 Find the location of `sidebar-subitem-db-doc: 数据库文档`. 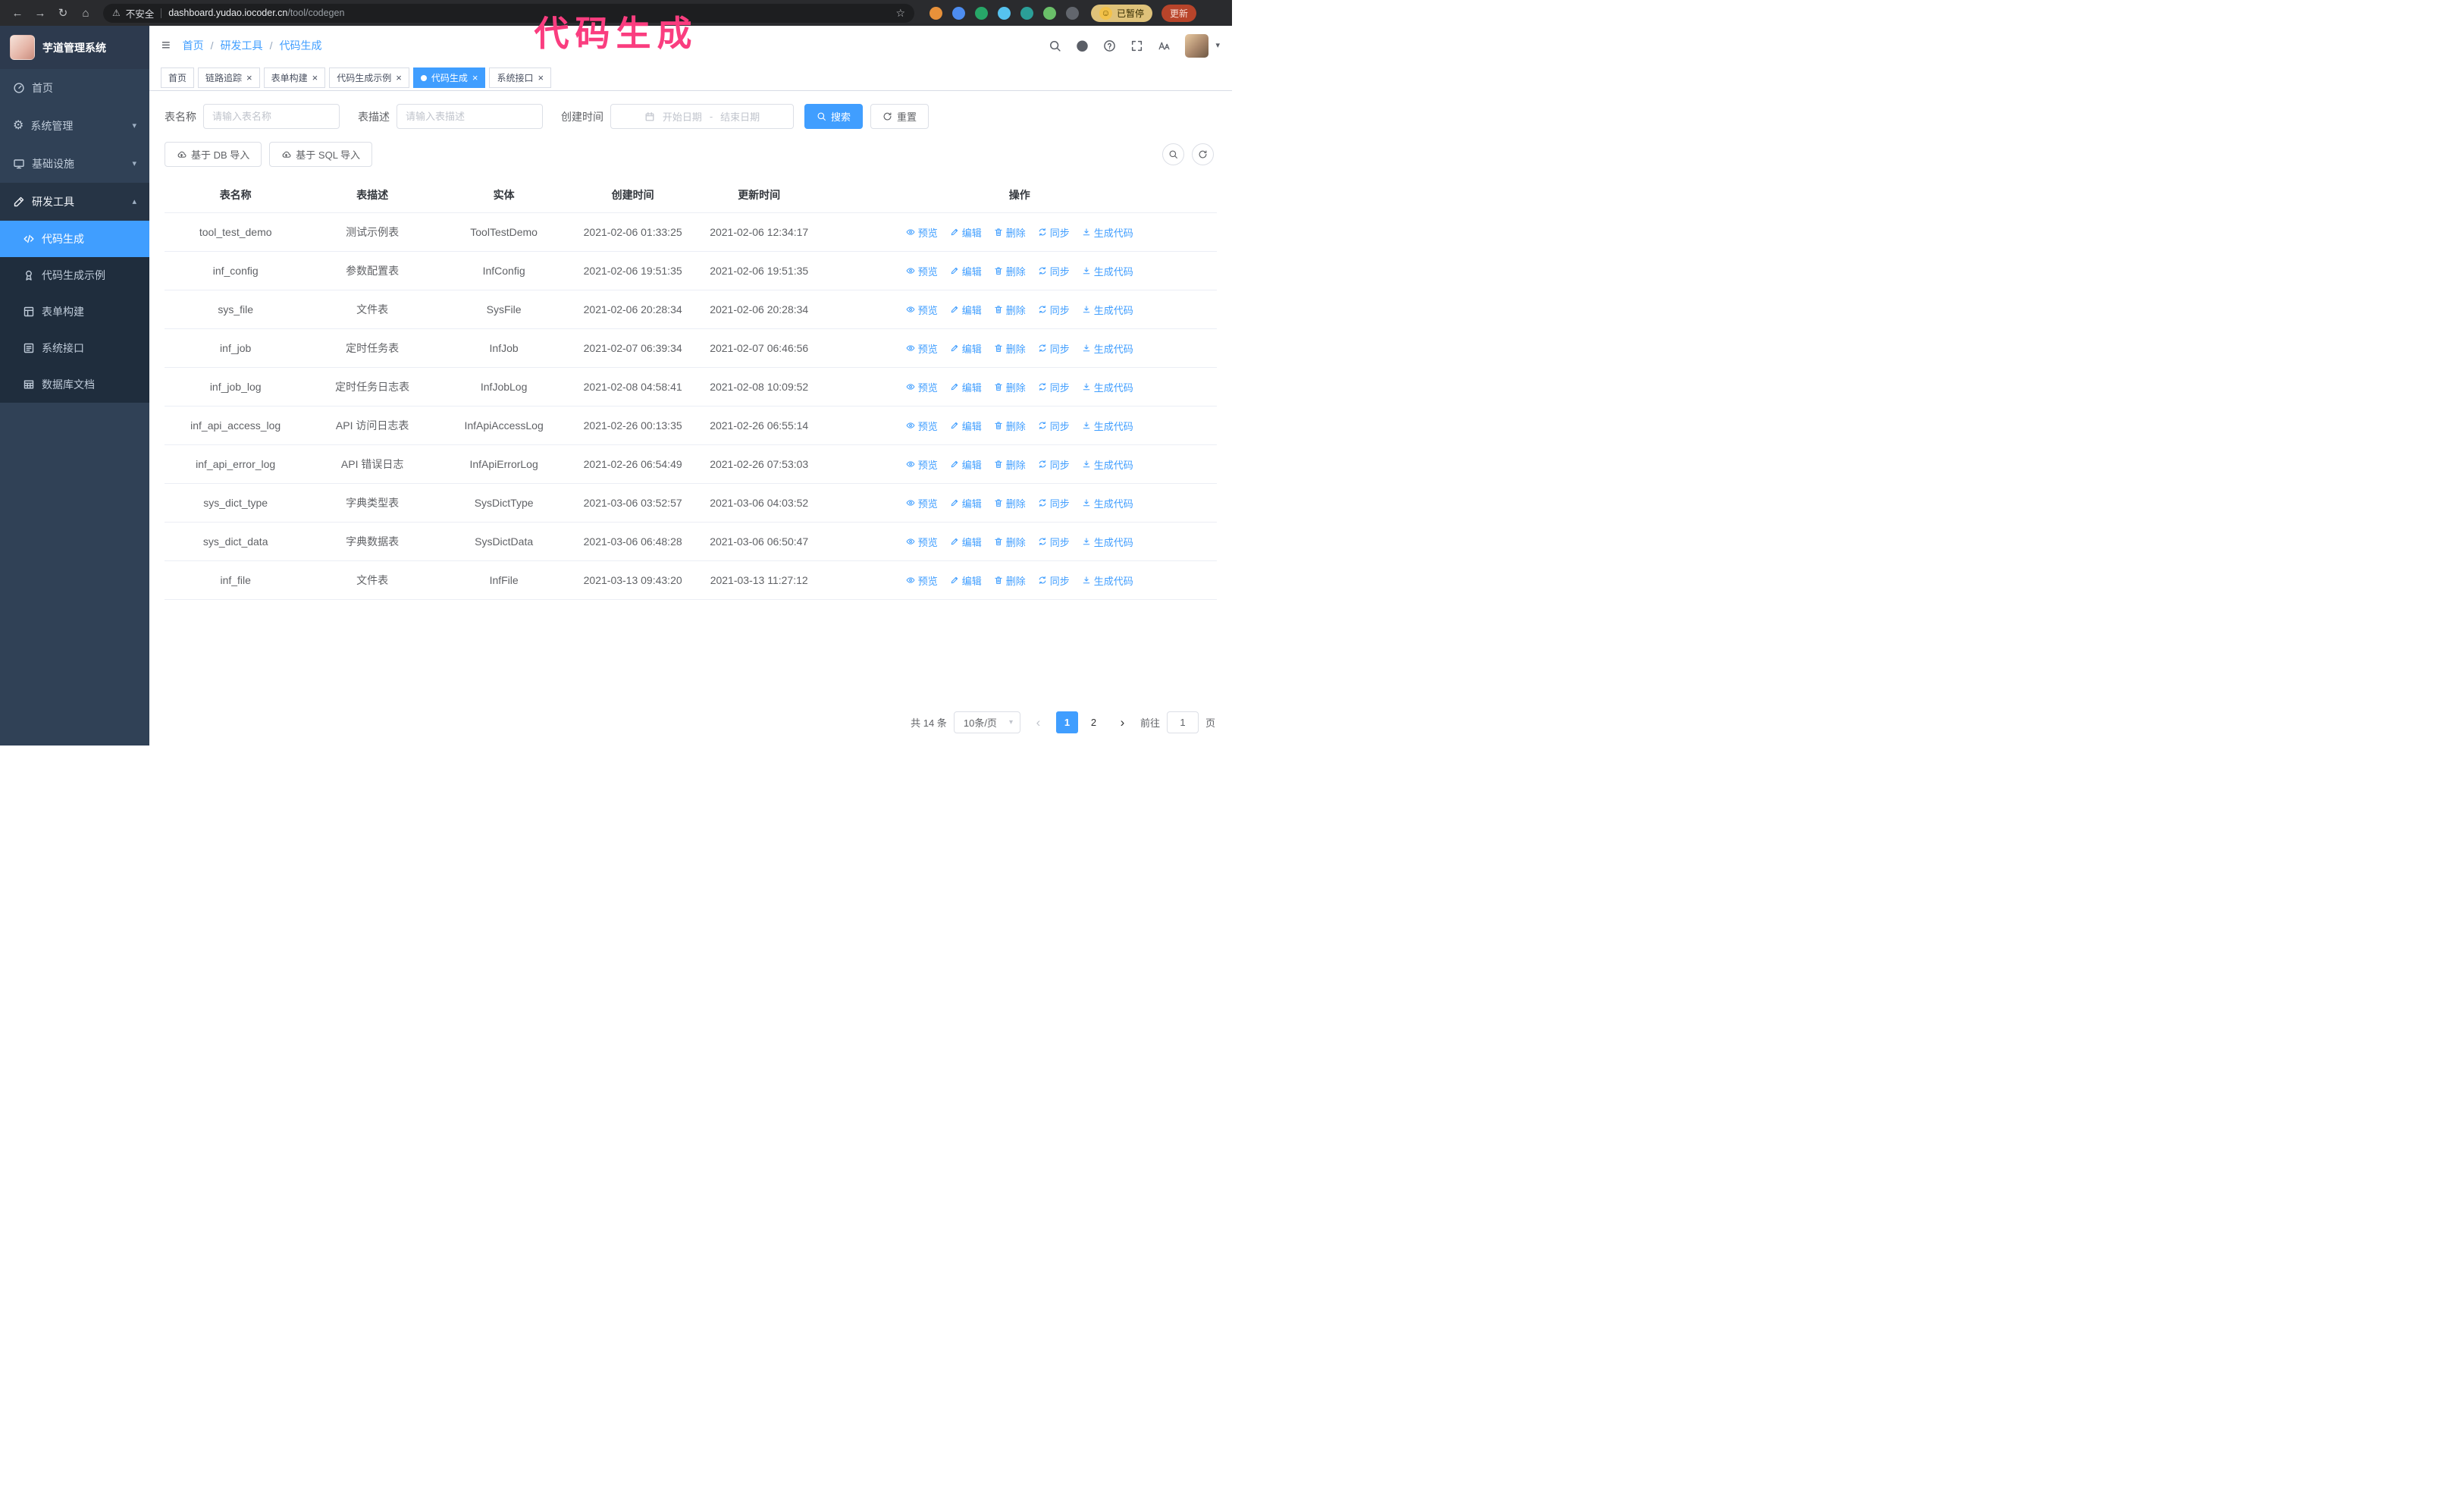

sidebar-subitem-db-doc: 数据库文档 is located at coordinates (74, 384).